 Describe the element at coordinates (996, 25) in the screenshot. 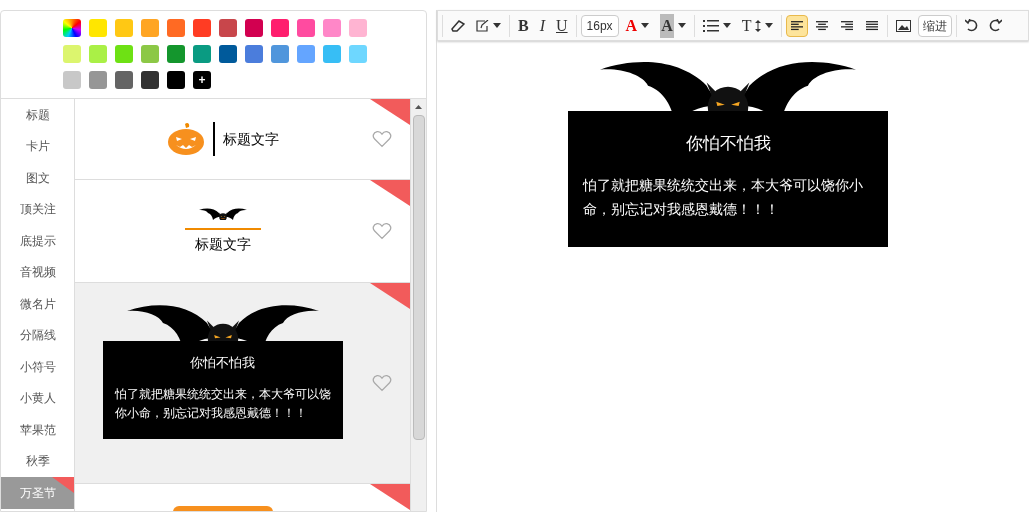

I see `redo-icon` at that location.